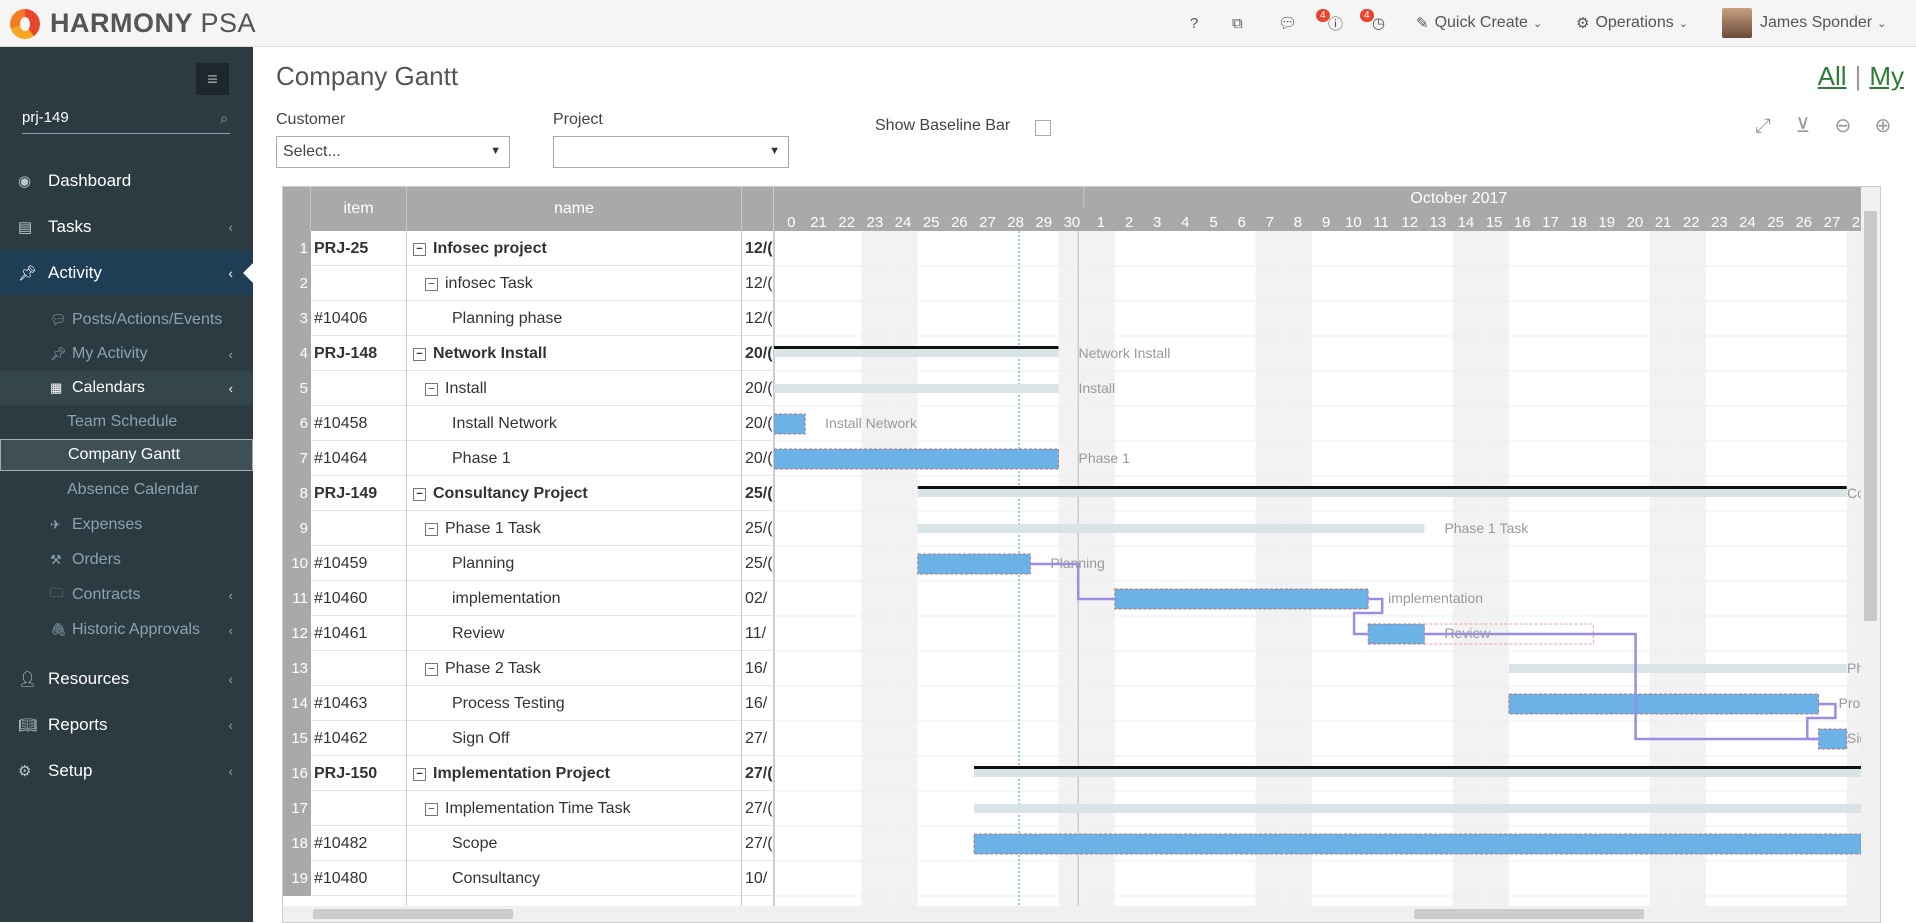 This screenshot has width=1916, height=923. I want to click on zoom-out-button: ⊖, so click(1843, 126).